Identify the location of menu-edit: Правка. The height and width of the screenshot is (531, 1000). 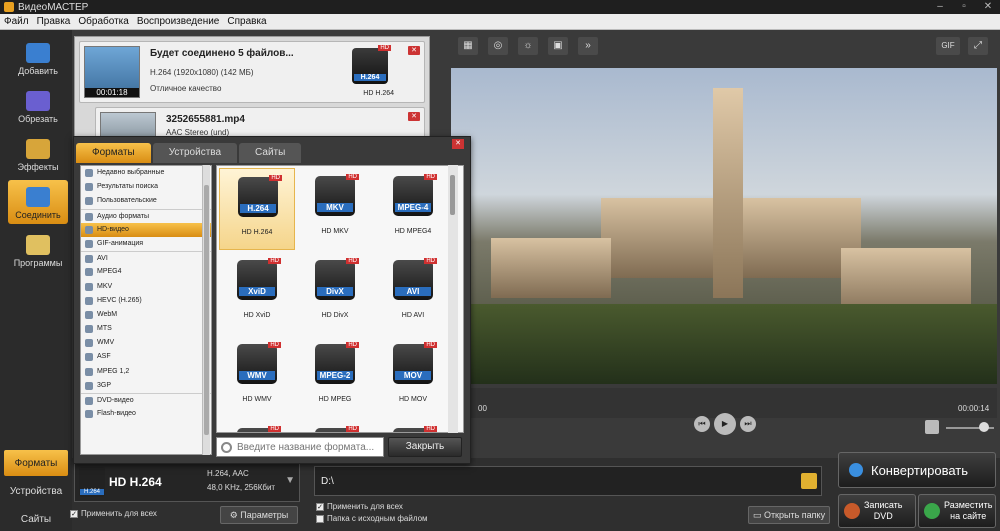
(54, 21).